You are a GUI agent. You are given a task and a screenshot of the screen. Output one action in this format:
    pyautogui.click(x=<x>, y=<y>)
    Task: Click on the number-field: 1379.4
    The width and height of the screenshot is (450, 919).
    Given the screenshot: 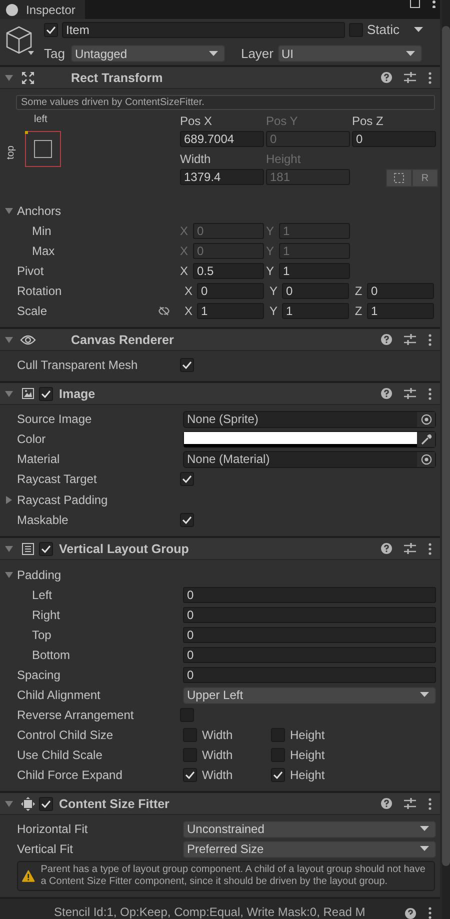 What is the action you would take?
    pyautogui.click(x=222, y=177)
    